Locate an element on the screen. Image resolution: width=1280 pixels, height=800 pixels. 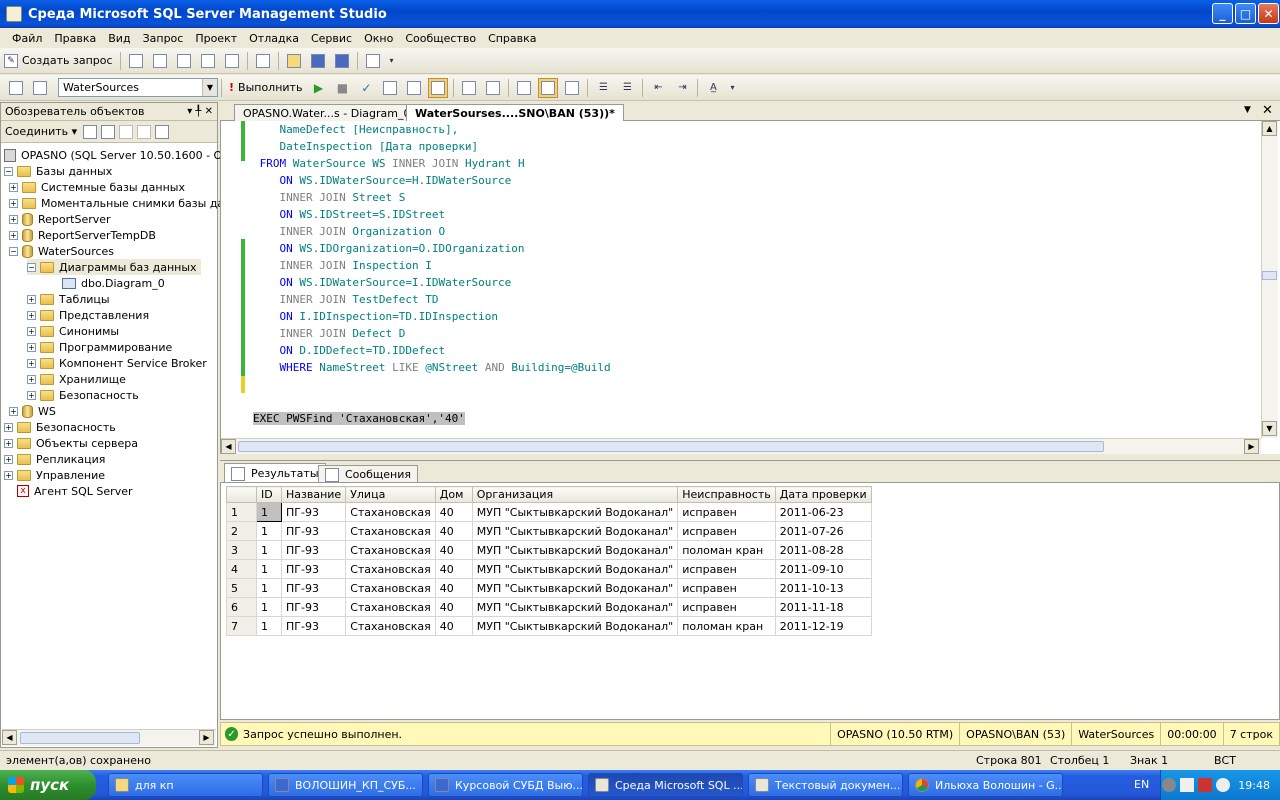
uncomment-icon: ☰ is located at coordinates (627, 88).